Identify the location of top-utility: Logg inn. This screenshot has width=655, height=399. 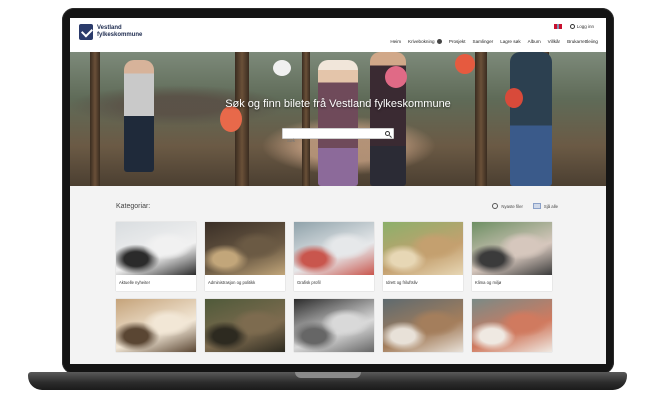
(573, 26).